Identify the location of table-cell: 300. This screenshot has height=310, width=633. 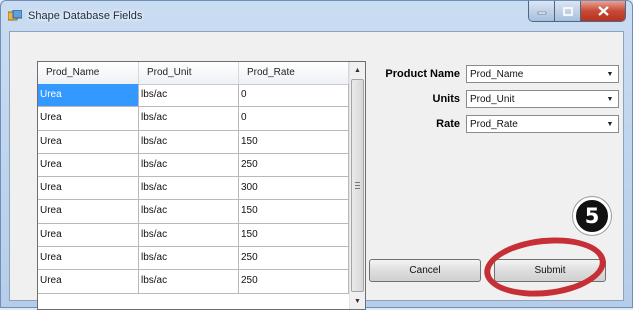
(294, 189).